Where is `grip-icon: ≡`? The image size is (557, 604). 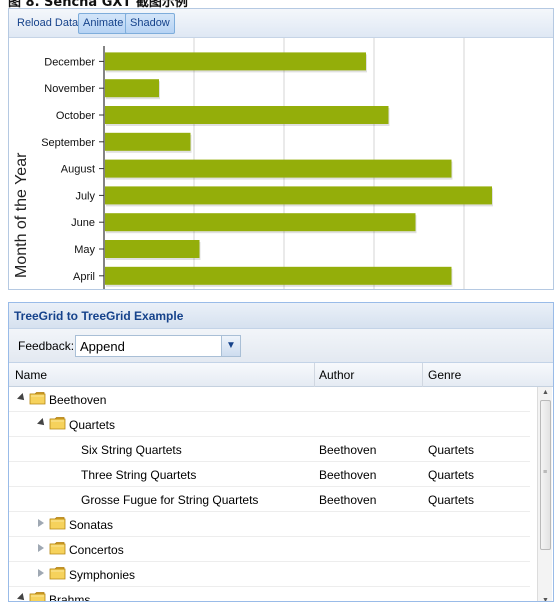 grip-icon: ≡ is located at coordinates (545, 472).